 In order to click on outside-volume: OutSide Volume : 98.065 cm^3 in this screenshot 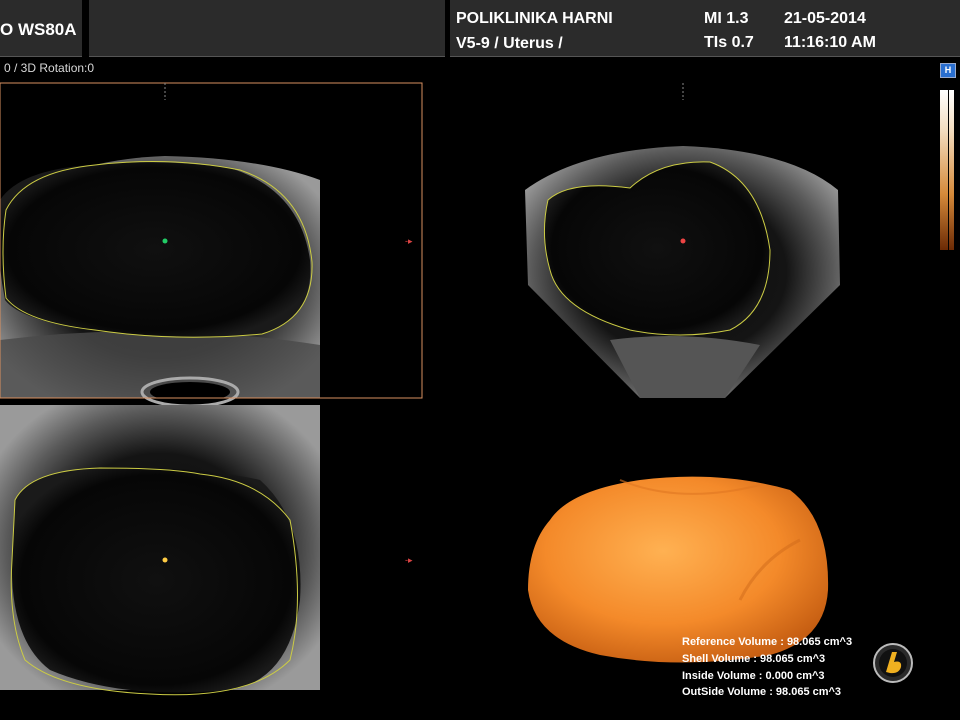, I will do `click(762, 692)`.